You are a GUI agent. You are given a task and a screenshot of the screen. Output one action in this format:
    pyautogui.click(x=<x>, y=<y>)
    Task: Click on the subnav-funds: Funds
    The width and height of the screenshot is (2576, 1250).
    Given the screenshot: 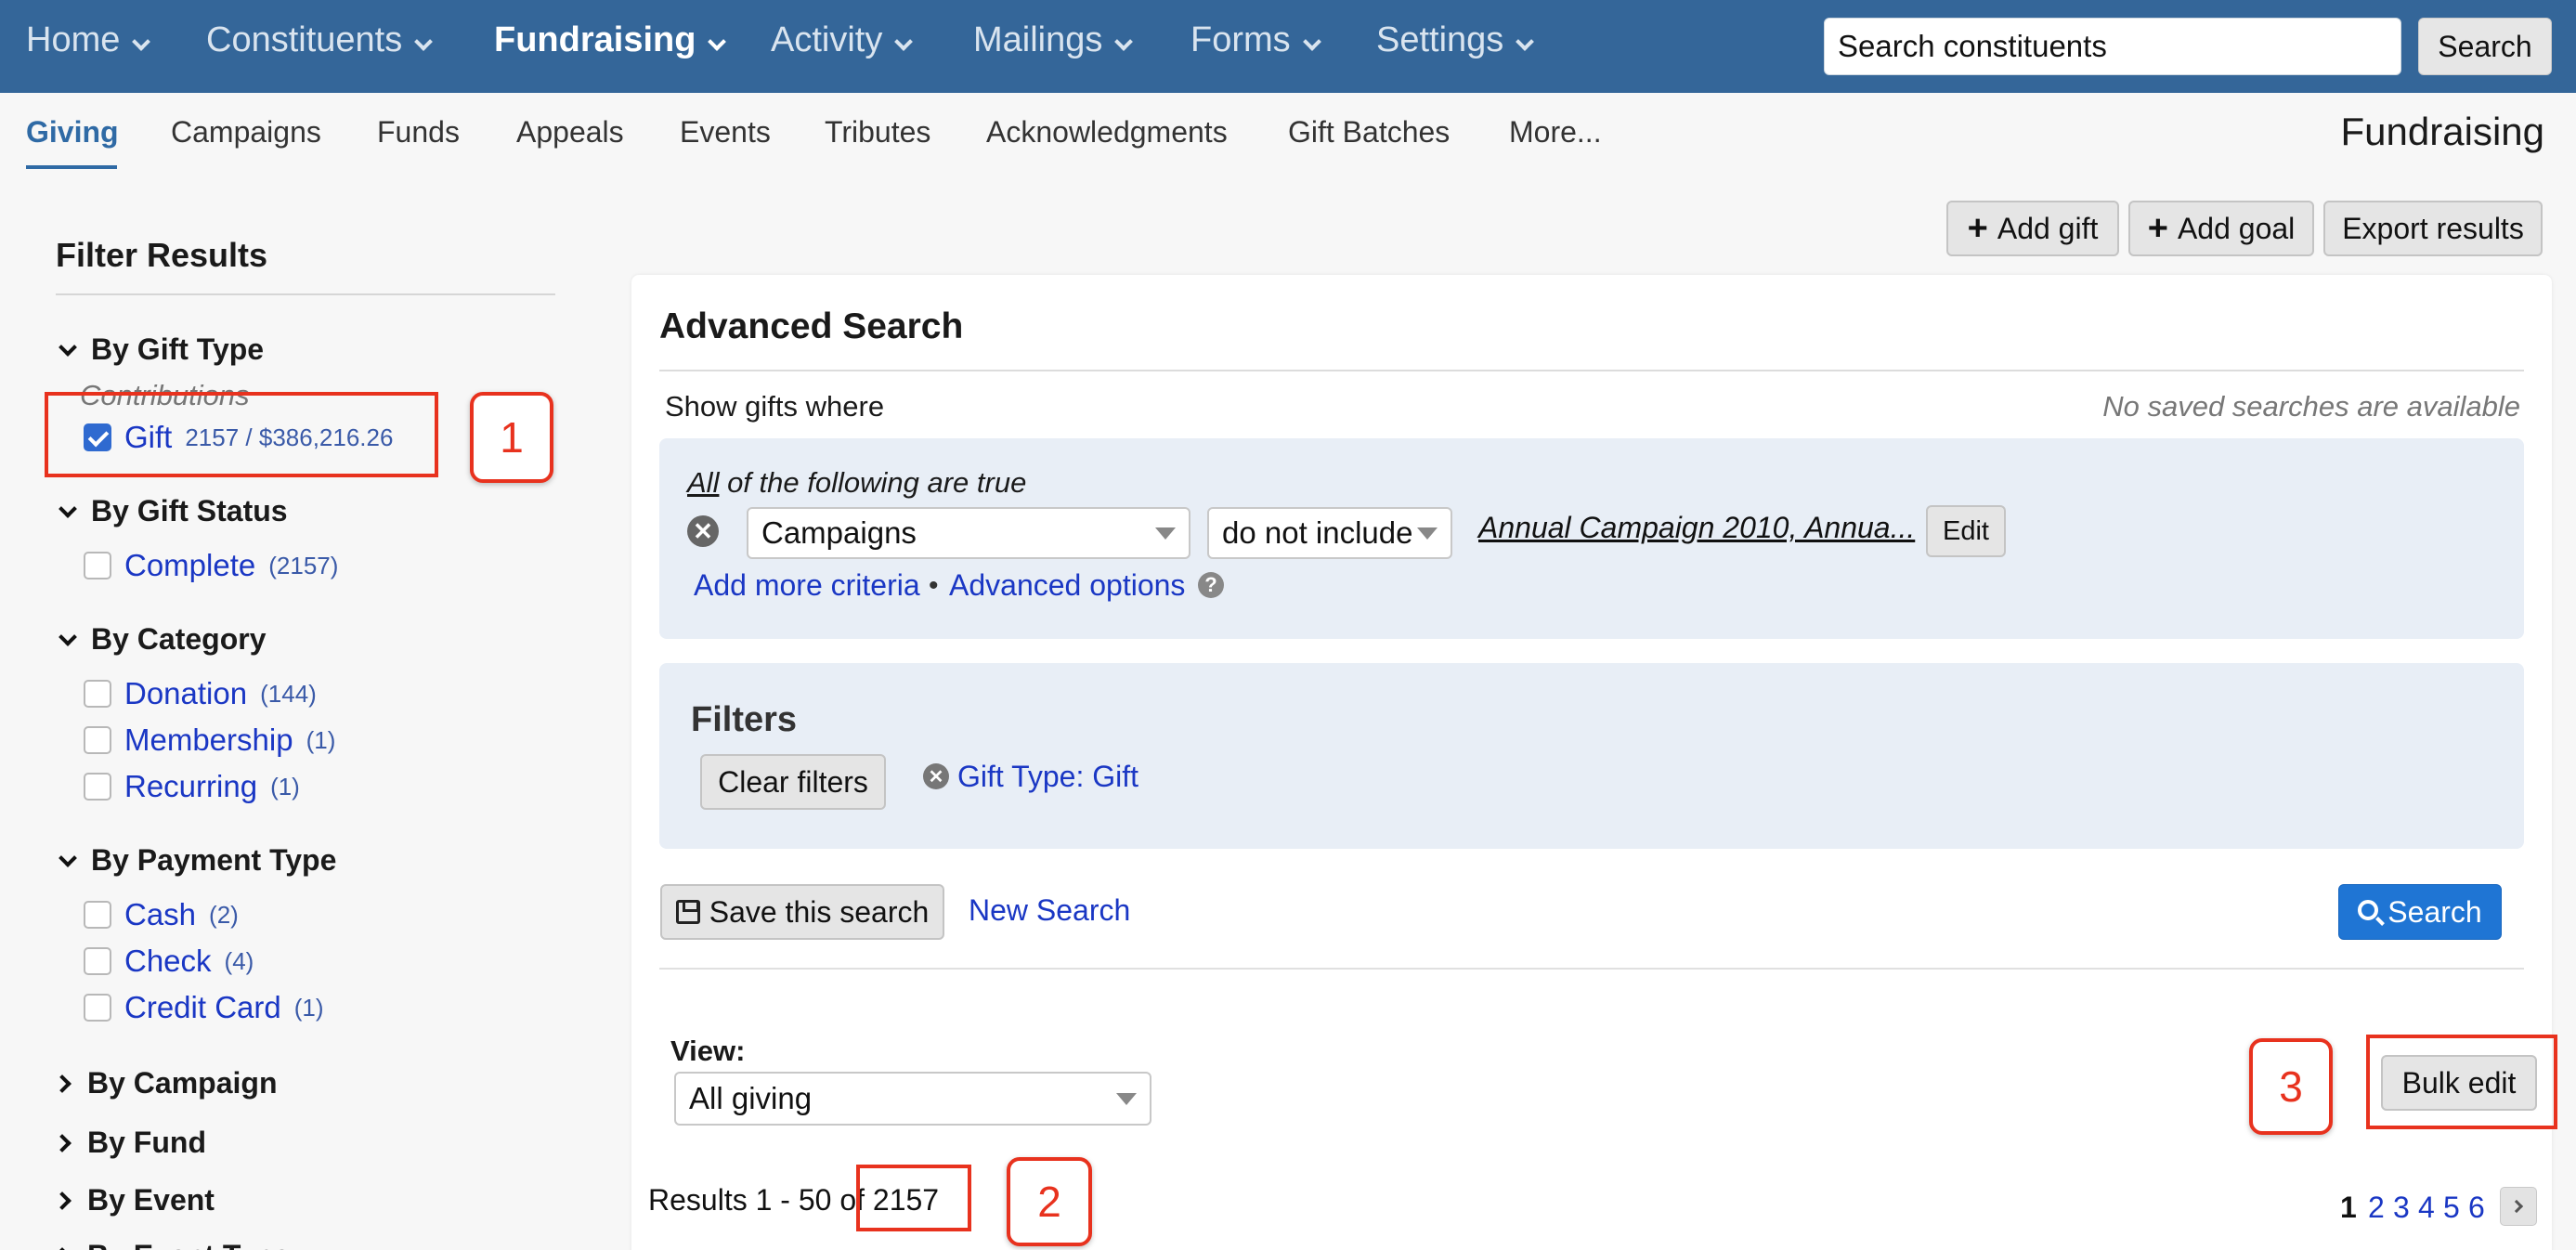 What is the action you would take?
    pyautogui.click(x=418, y=132)
    